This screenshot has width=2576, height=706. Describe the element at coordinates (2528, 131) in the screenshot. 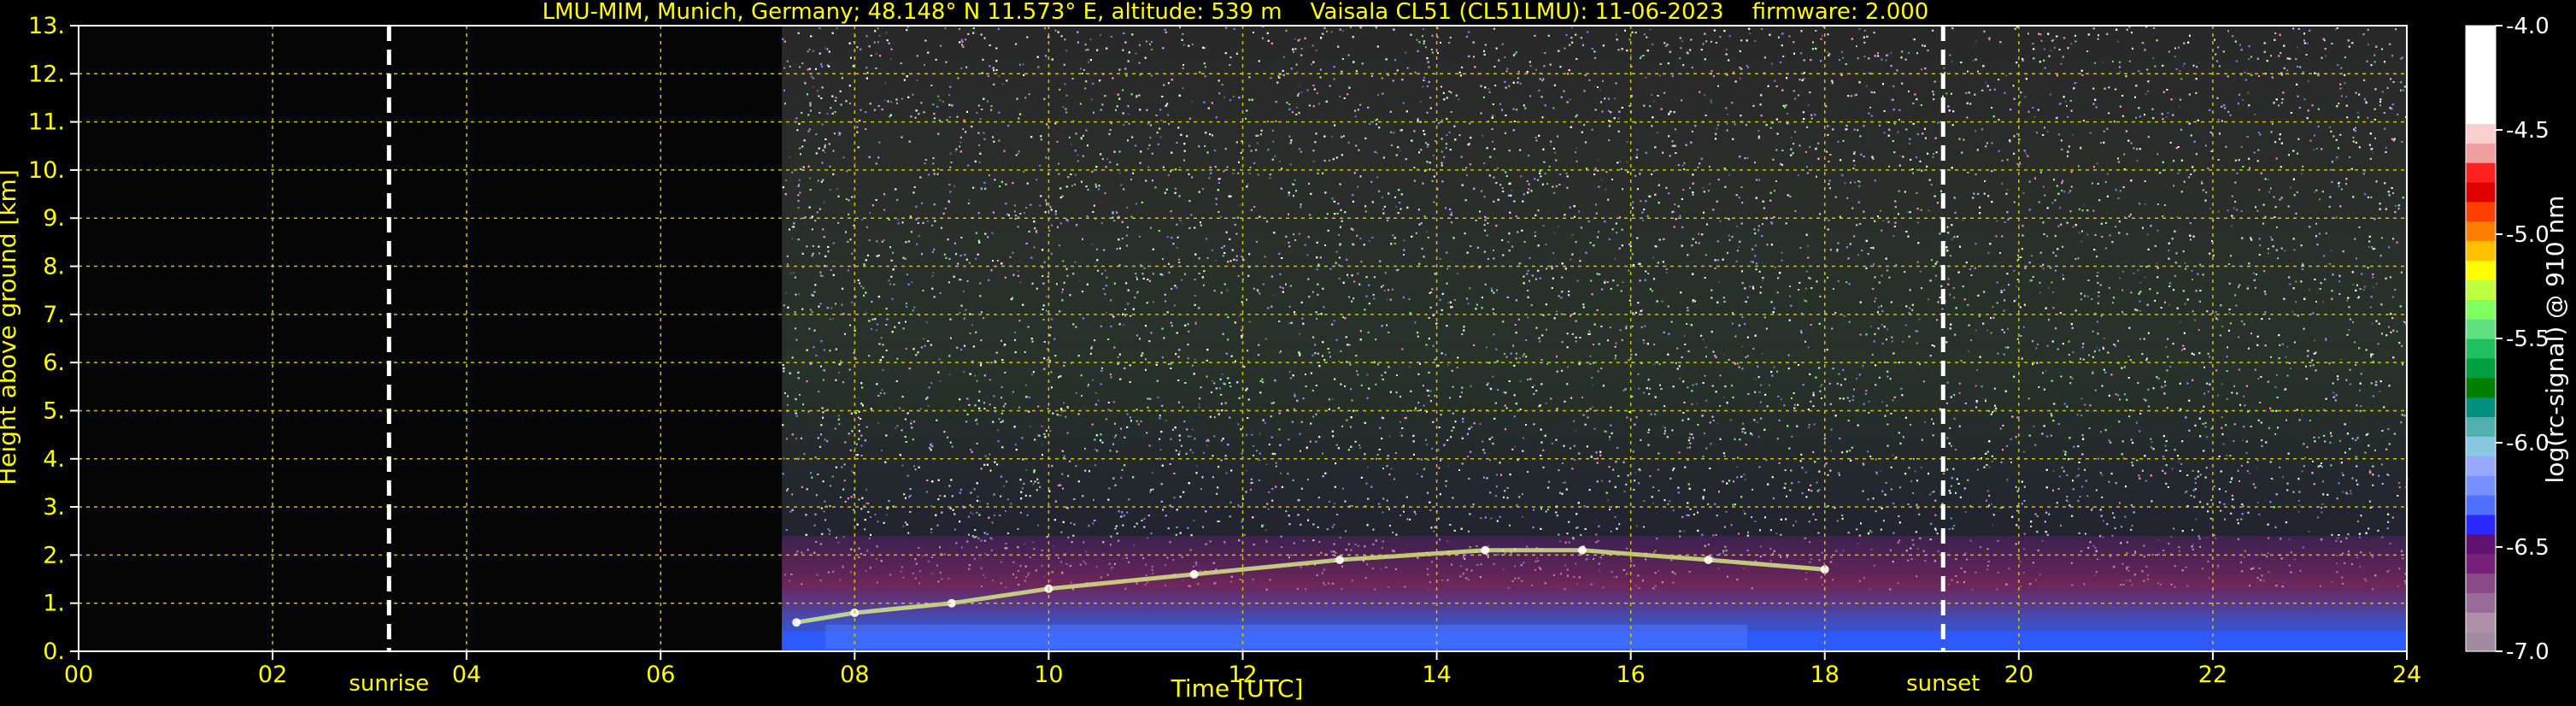

I see `colorbar-tick-label-1: -4.5` at that location.